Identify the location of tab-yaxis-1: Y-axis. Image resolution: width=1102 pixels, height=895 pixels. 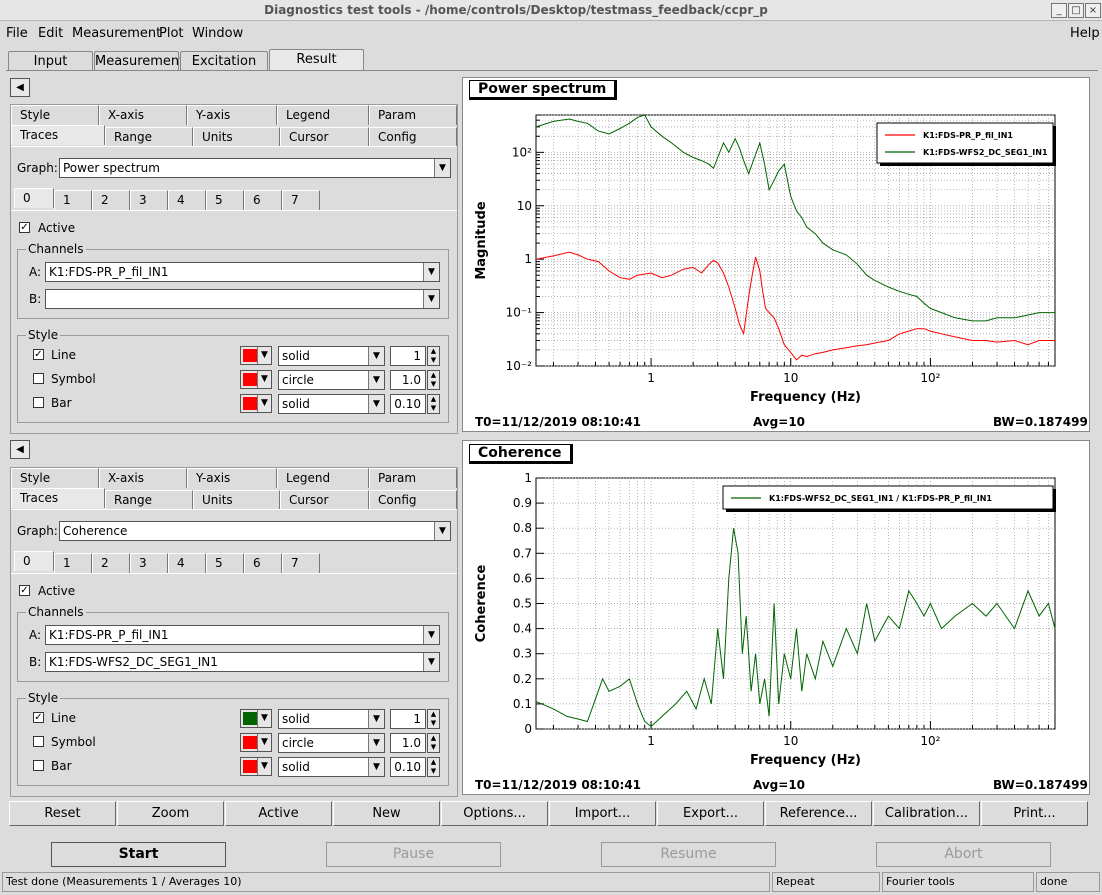
(232, 115).